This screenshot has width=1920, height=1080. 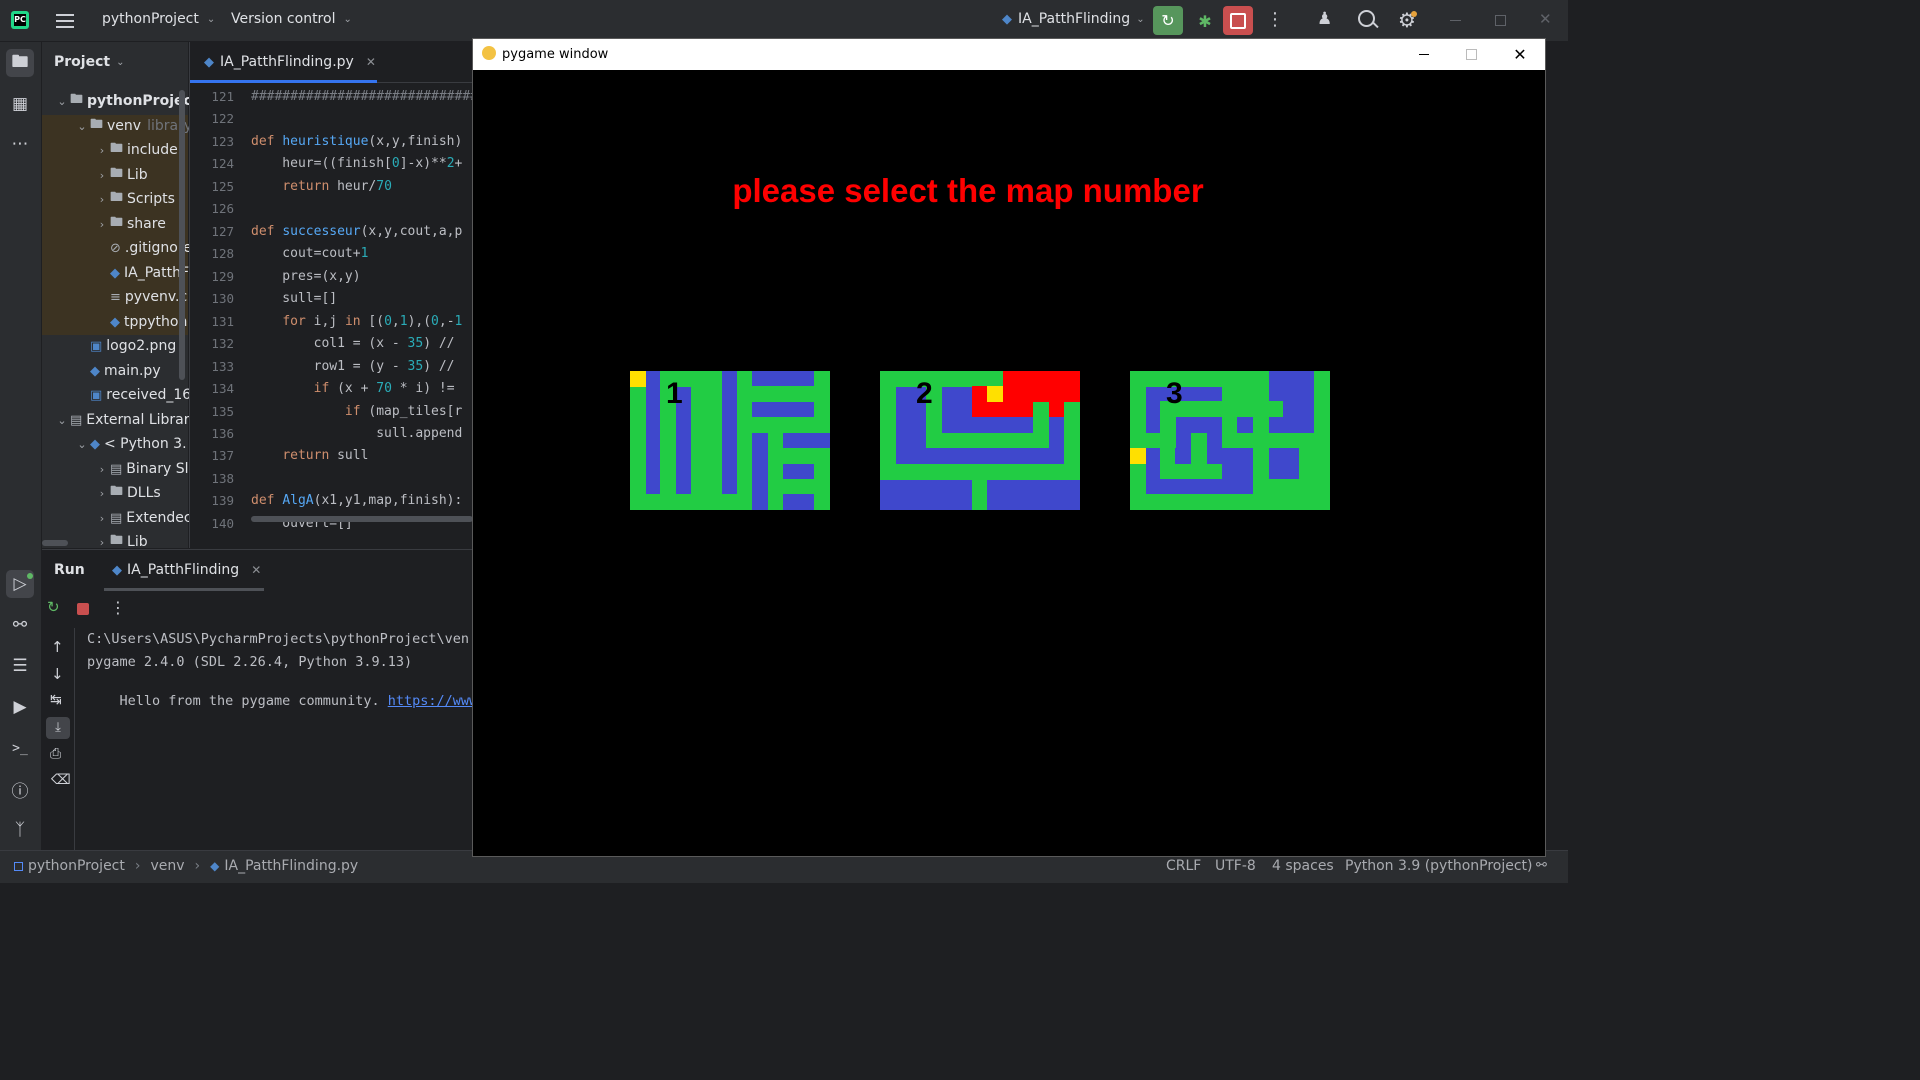 What do you see at coordinates (20, 63) in the screenshot?
I see `project-tool-button: 🖿` at bounding box center [20, 63].